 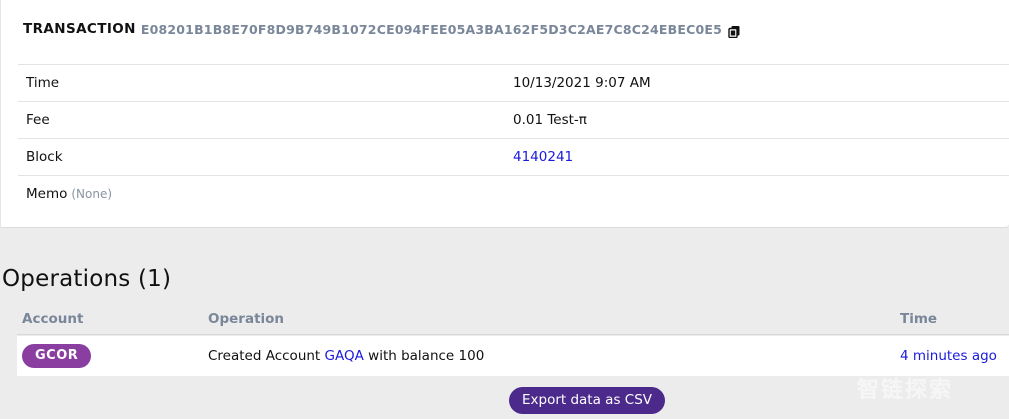 I want to click on watermark: 智链探索, so click(x=905, y=390).